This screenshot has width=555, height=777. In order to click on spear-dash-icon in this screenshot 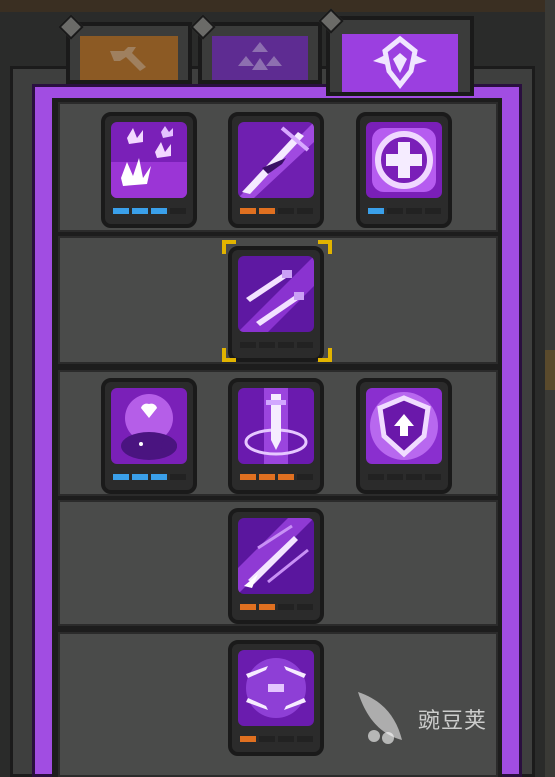, I will do `click(276, 556)`.